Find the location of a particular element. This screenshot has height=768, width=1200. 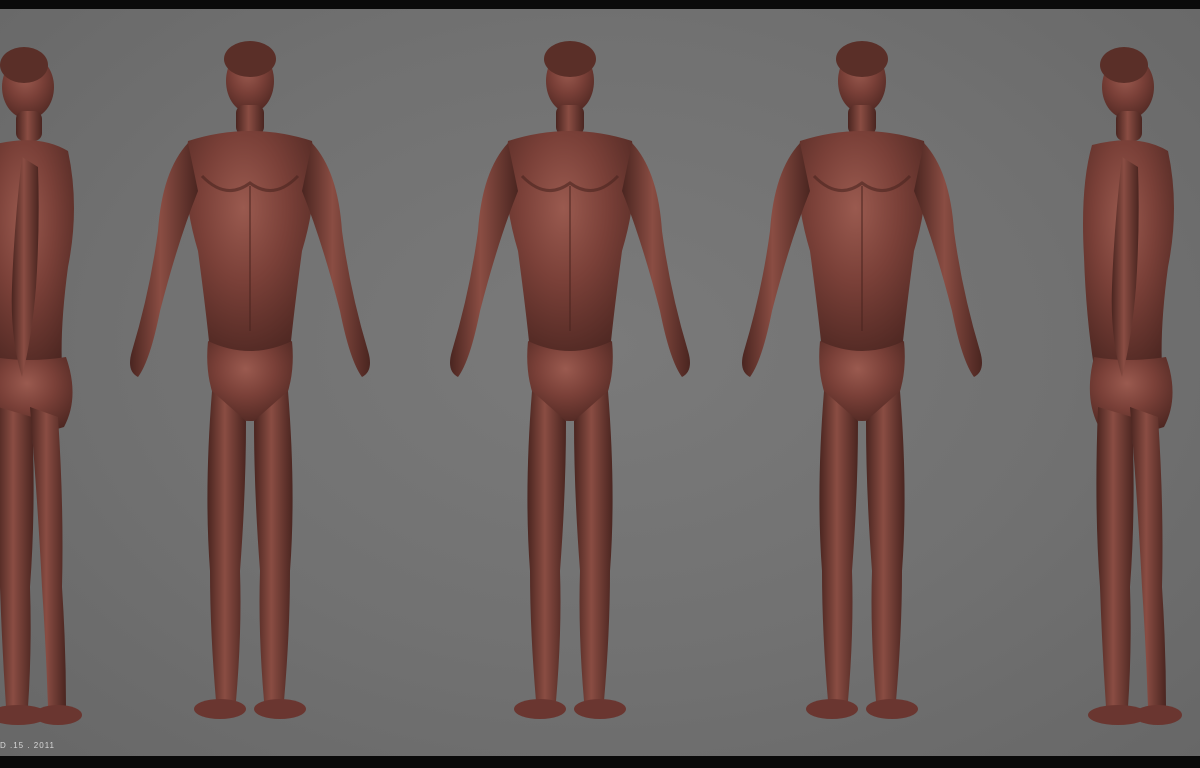

bottom-letterbox is located at coordinates (600, 762).